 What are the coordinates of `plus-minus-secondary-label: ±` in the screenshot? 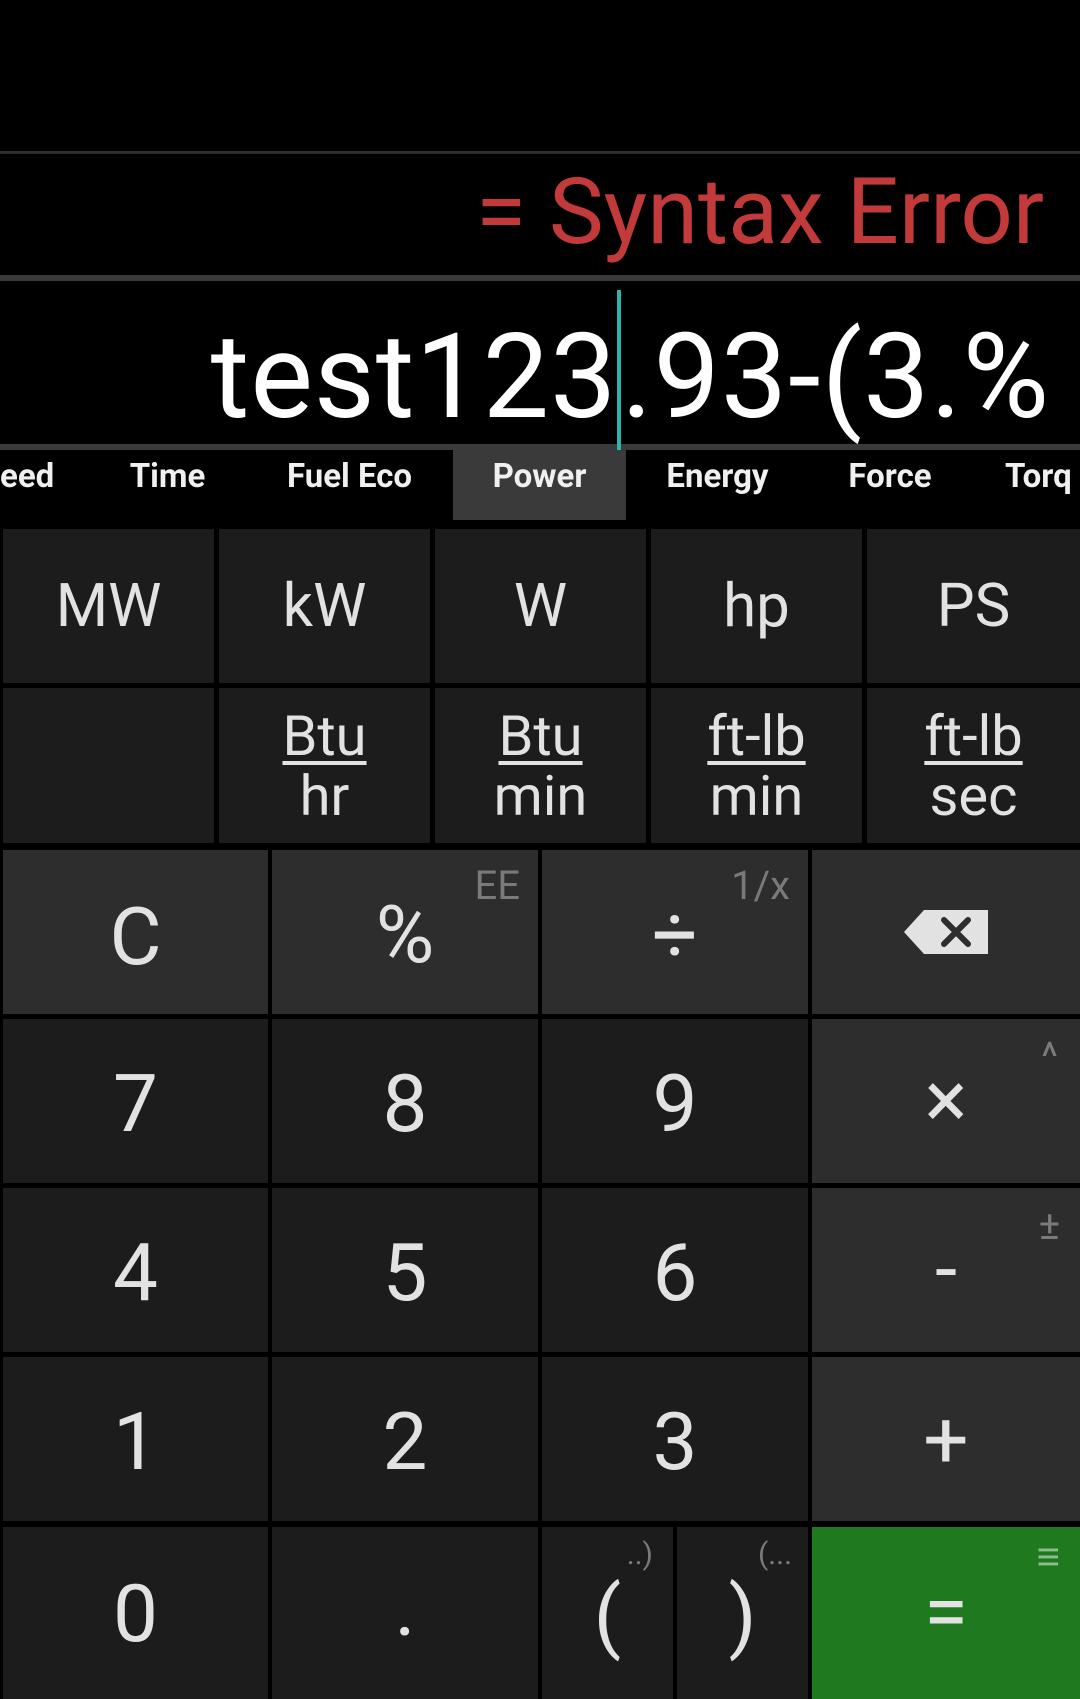 It's located at (1049, 1225).